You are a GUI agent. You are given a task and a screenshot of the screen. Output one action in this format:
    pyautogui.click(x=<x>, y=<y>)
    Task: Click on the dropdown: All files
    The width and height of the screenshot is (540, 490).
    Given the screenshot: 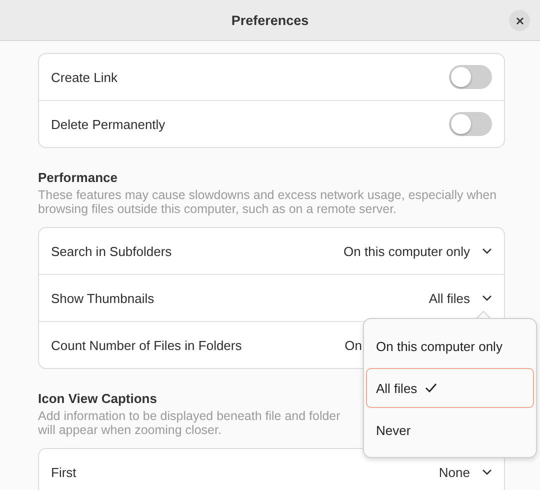 What is the action you would take?
    pyautogui.click(x=458, y=298)
    